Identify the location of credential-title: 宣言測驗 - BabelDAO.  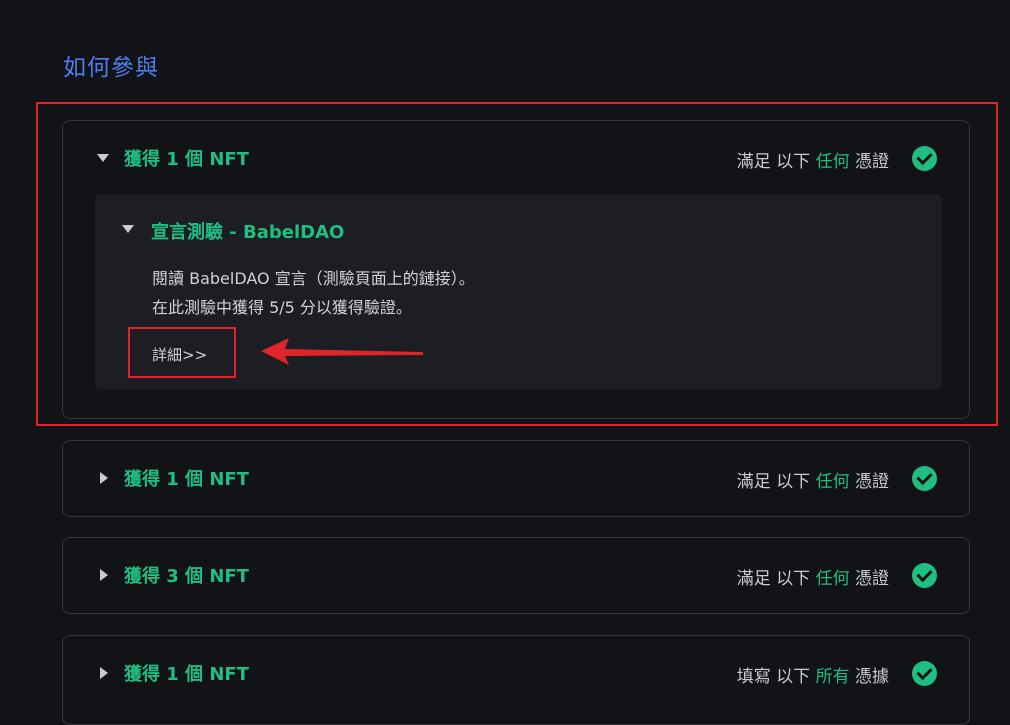
(248, 232).